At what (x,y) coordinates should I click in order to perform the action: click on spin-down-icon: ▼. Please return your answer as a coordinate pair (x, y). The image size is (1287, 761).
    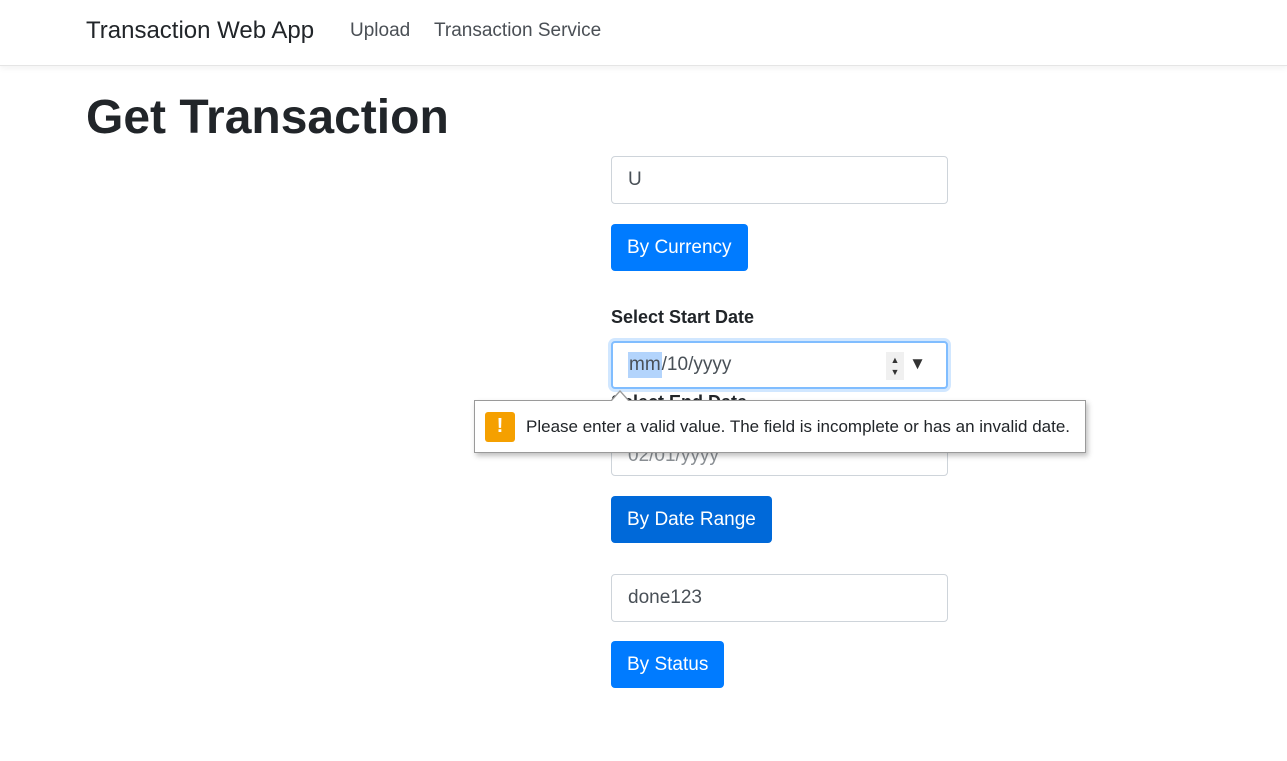
    Looking at the image, I should click on (895, 372).